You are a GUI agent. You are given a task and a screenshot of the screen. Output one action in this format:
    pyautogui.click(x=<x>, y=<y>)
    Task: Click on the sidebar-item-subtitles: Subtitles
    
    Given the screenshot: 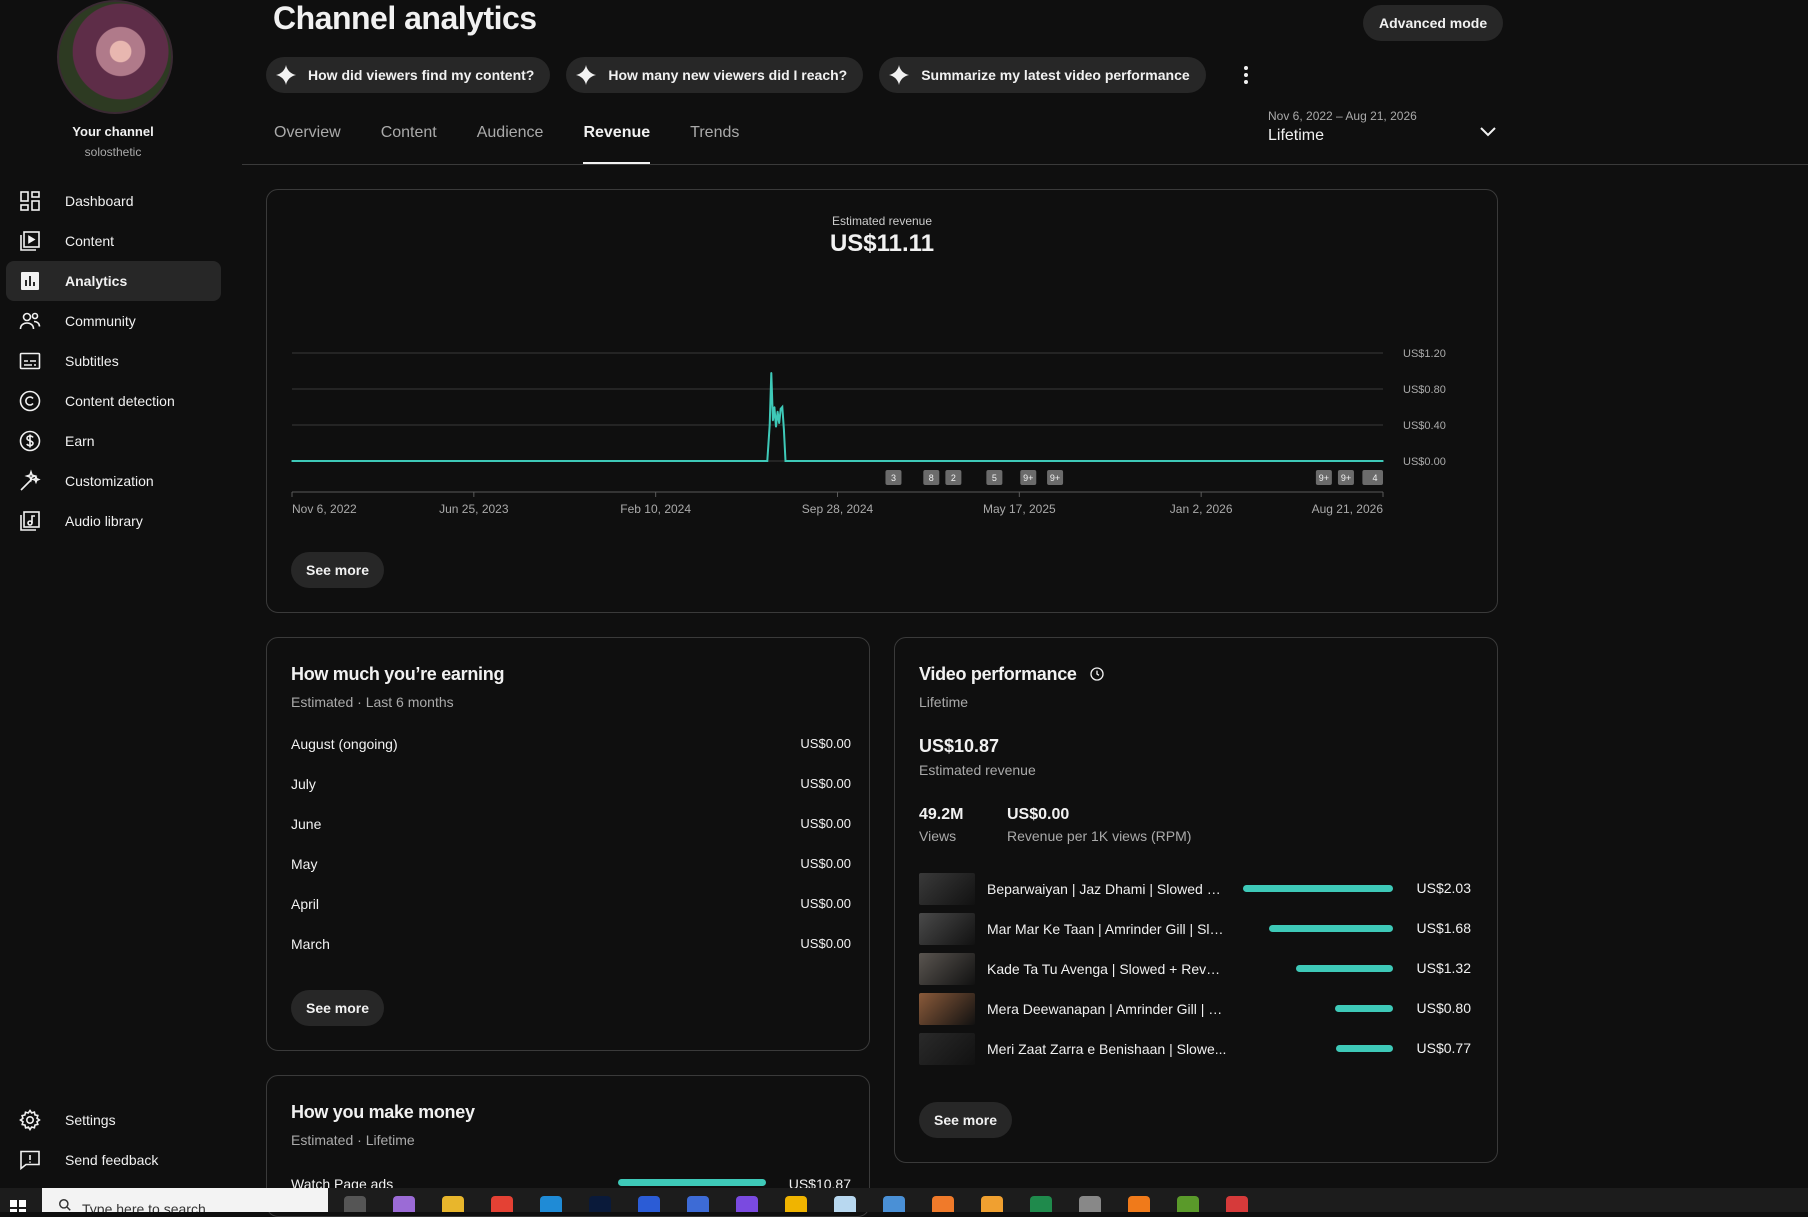 What is the action you would take?
    pyautogui.click(x=113, y=361)
    